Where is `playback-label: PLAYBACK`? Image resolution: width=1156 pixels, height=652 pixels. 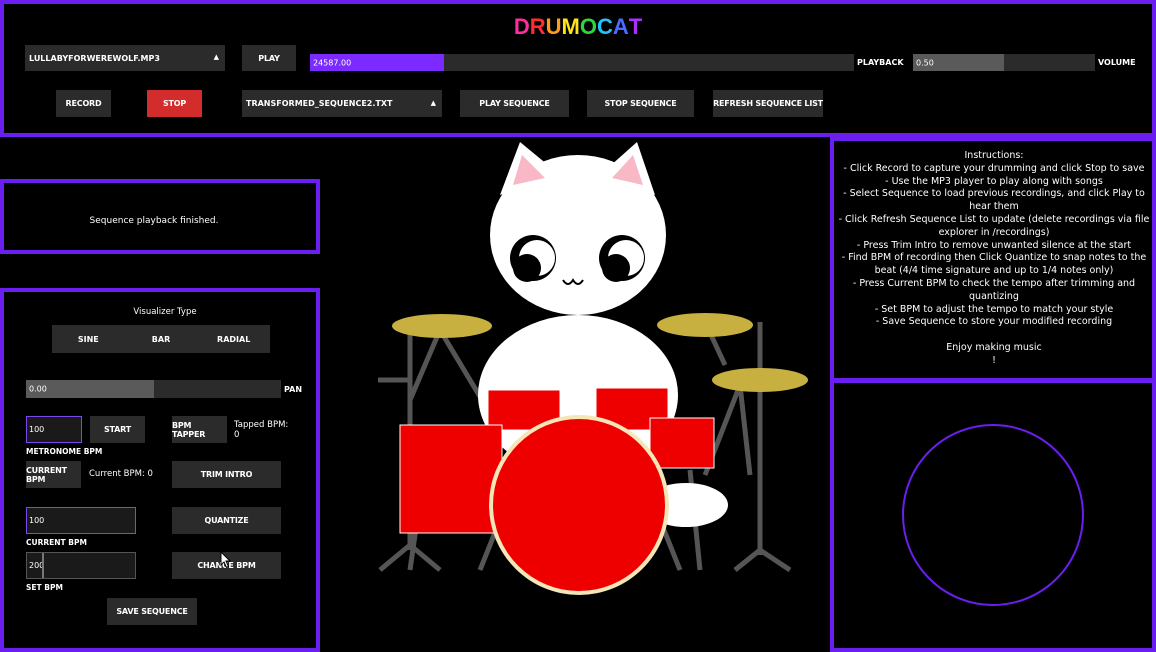
playback-label: PLAYBACK is located at coordinates (880, 62).